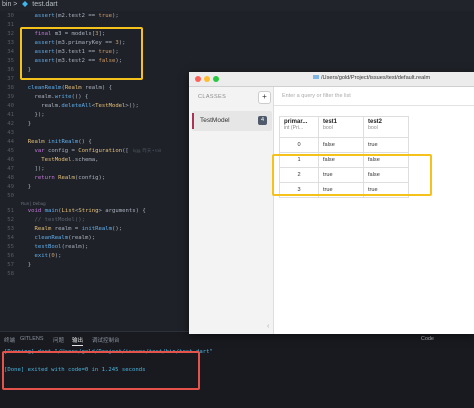  I want to click on code-text: assert(m2.test2 == true);, so click(76, 16).